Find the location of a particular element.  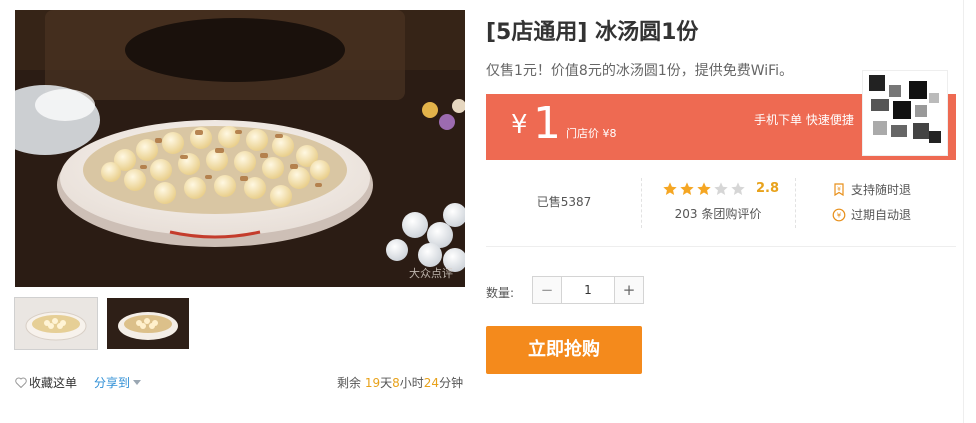

service-refund-anytime: ¥ 支持随时退 is located at coordinates (871, 189).